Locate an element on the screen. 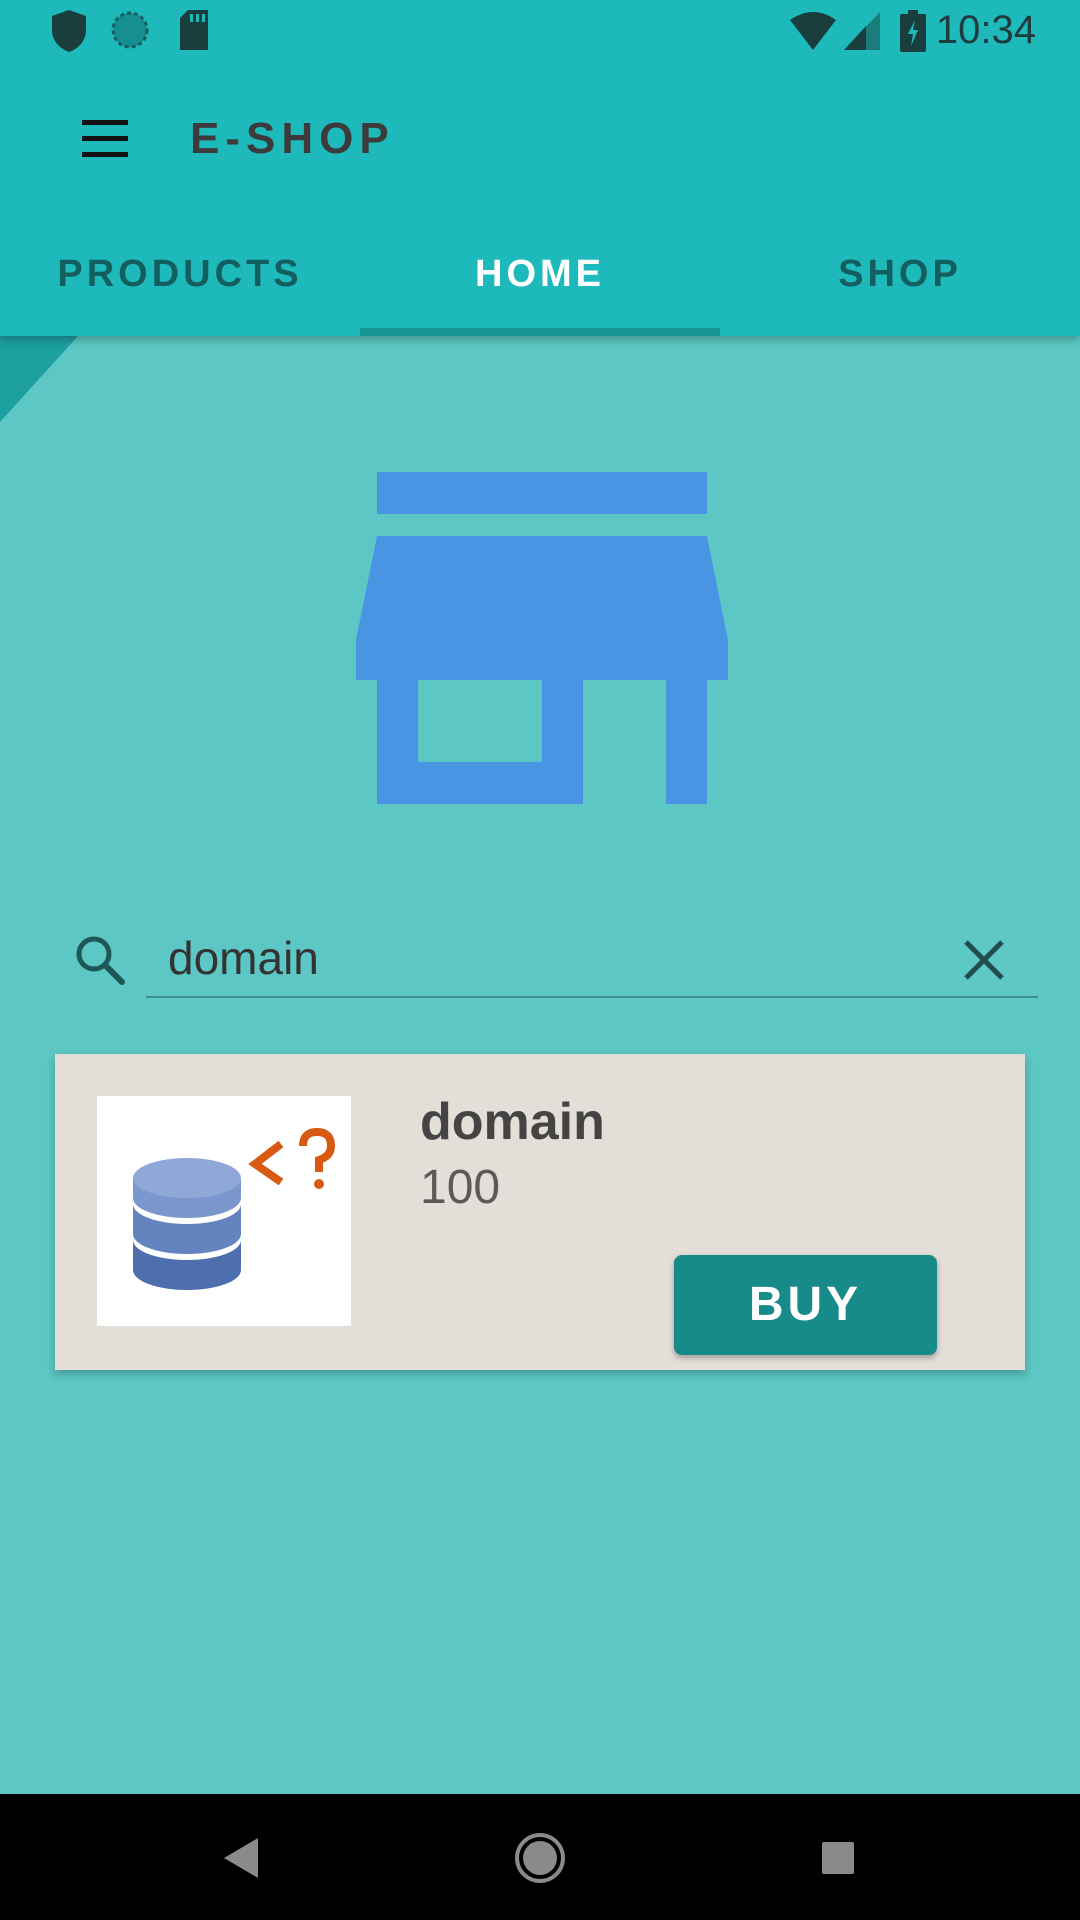  home-icon is located at coordinates (540, 1858).